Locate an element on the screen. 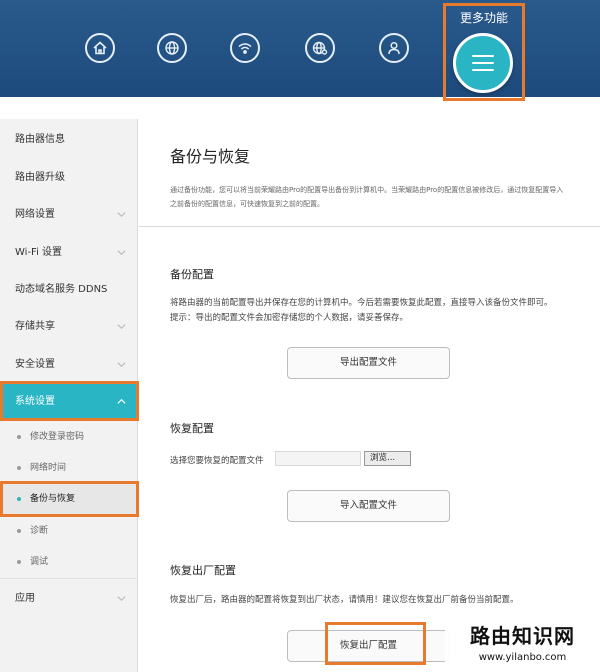 This screenshot has height=672, width=600. sidebar-item-apps: 应用 is located at coordinates (69, 598).